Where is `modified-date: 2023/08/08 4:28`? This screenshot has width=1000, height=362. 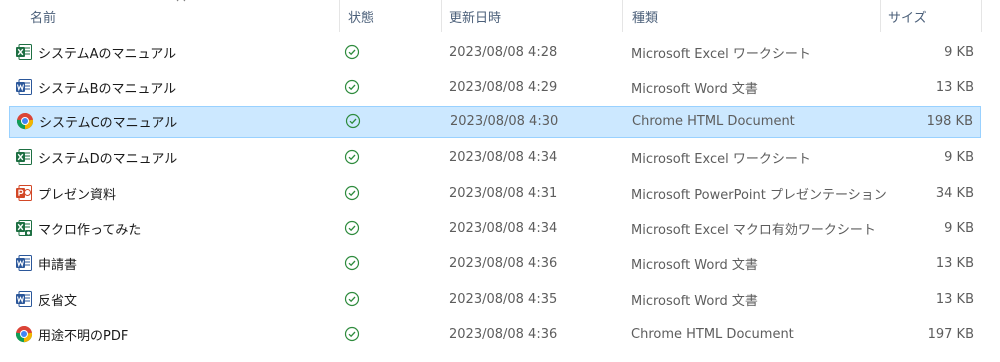 modified-date: 2023/08/08 4:28 is located at coordinates (503, 52).